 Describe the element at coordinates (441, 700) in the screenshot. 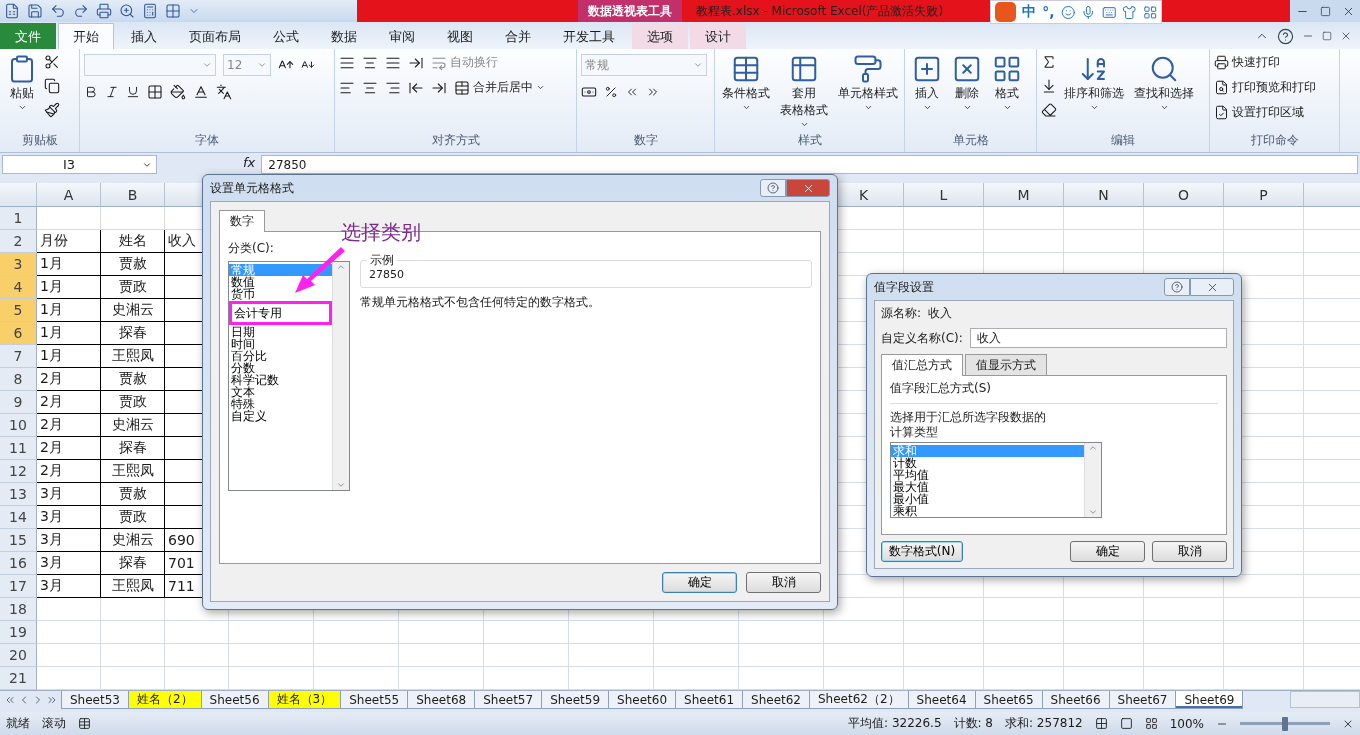

I see `sheet-tab: Sheet68` at that location.